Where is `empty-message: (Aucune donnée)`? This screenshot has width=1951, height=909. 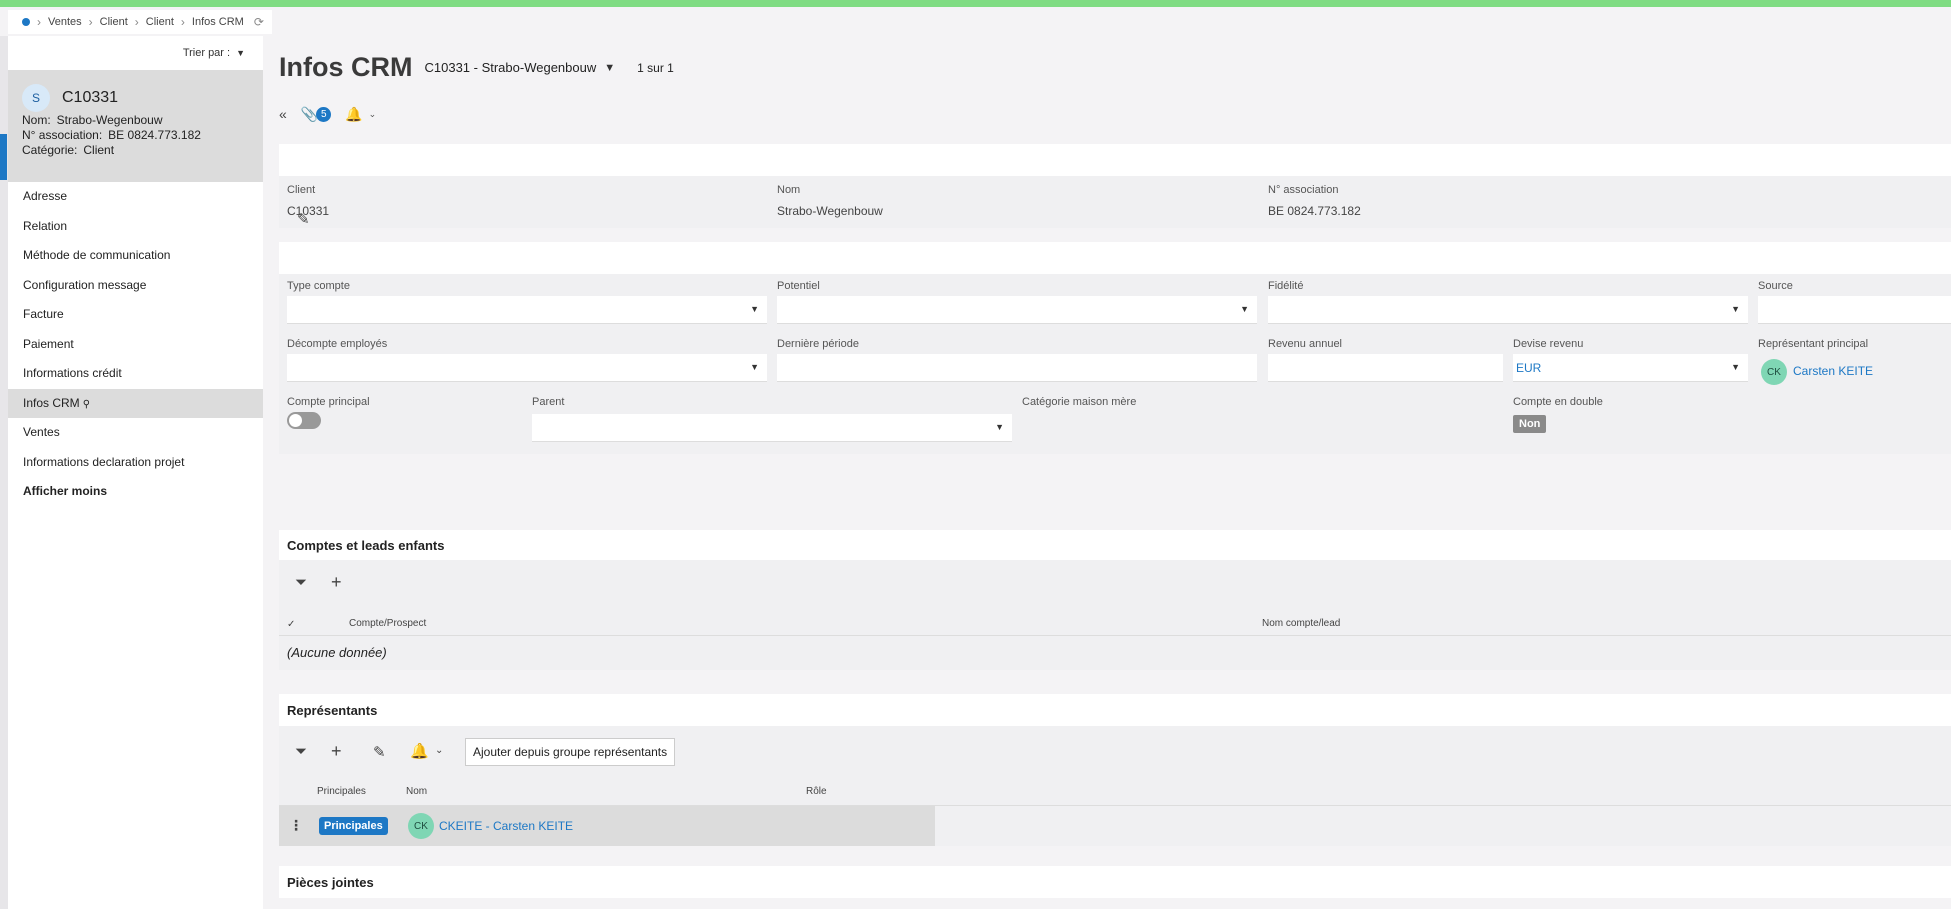
empty-message: (Aucune donnée) is located at coordinates (337, 652).